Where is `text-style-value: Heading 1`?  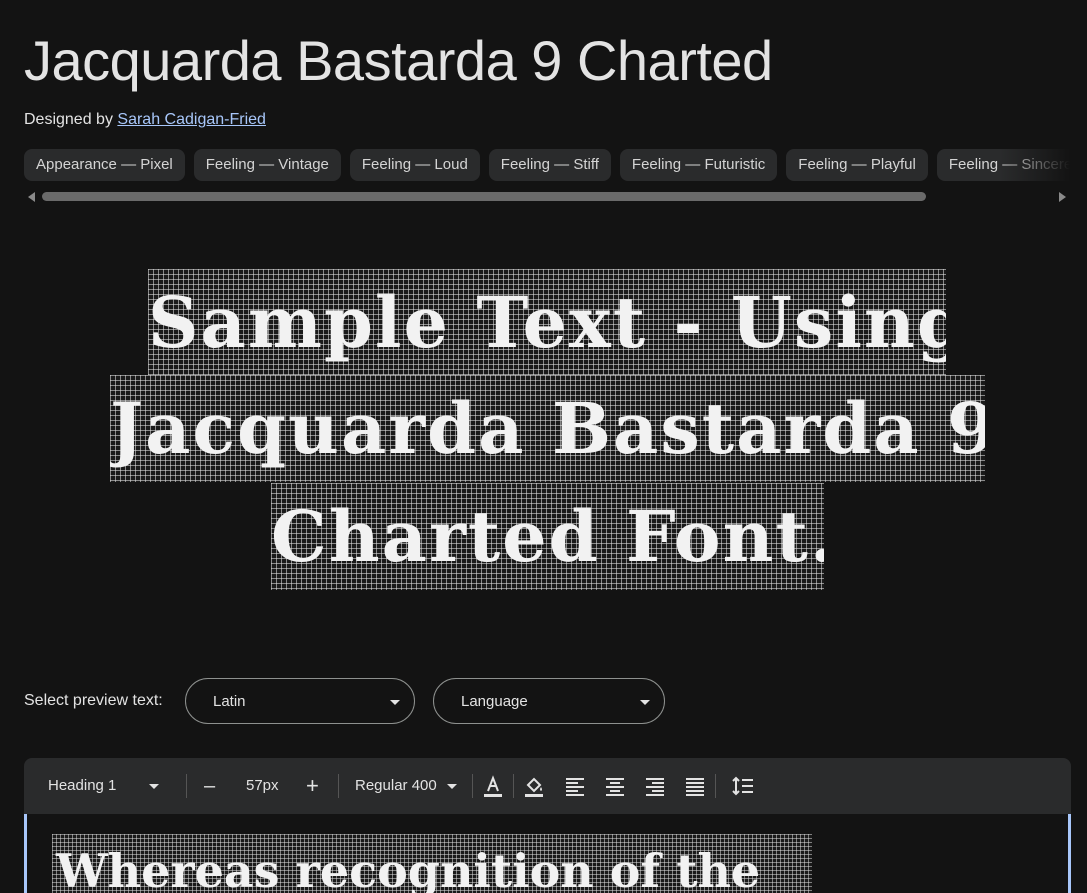 text-style-value: Heading 1 is located at coordinates (82, 785).